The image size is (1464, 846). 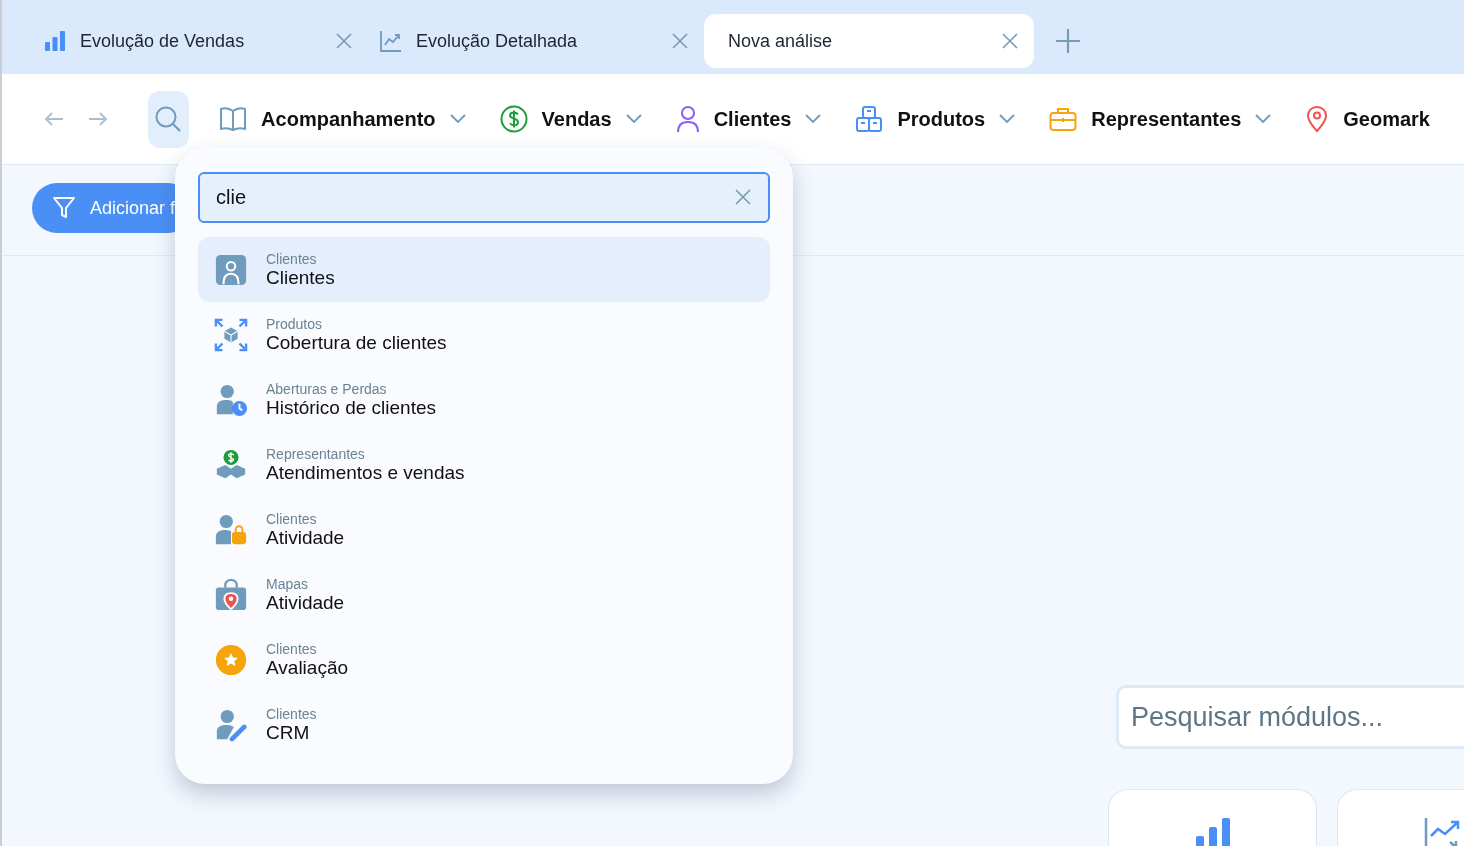 I want to click on cube-arrows-icon, so click(x=231, y=334).